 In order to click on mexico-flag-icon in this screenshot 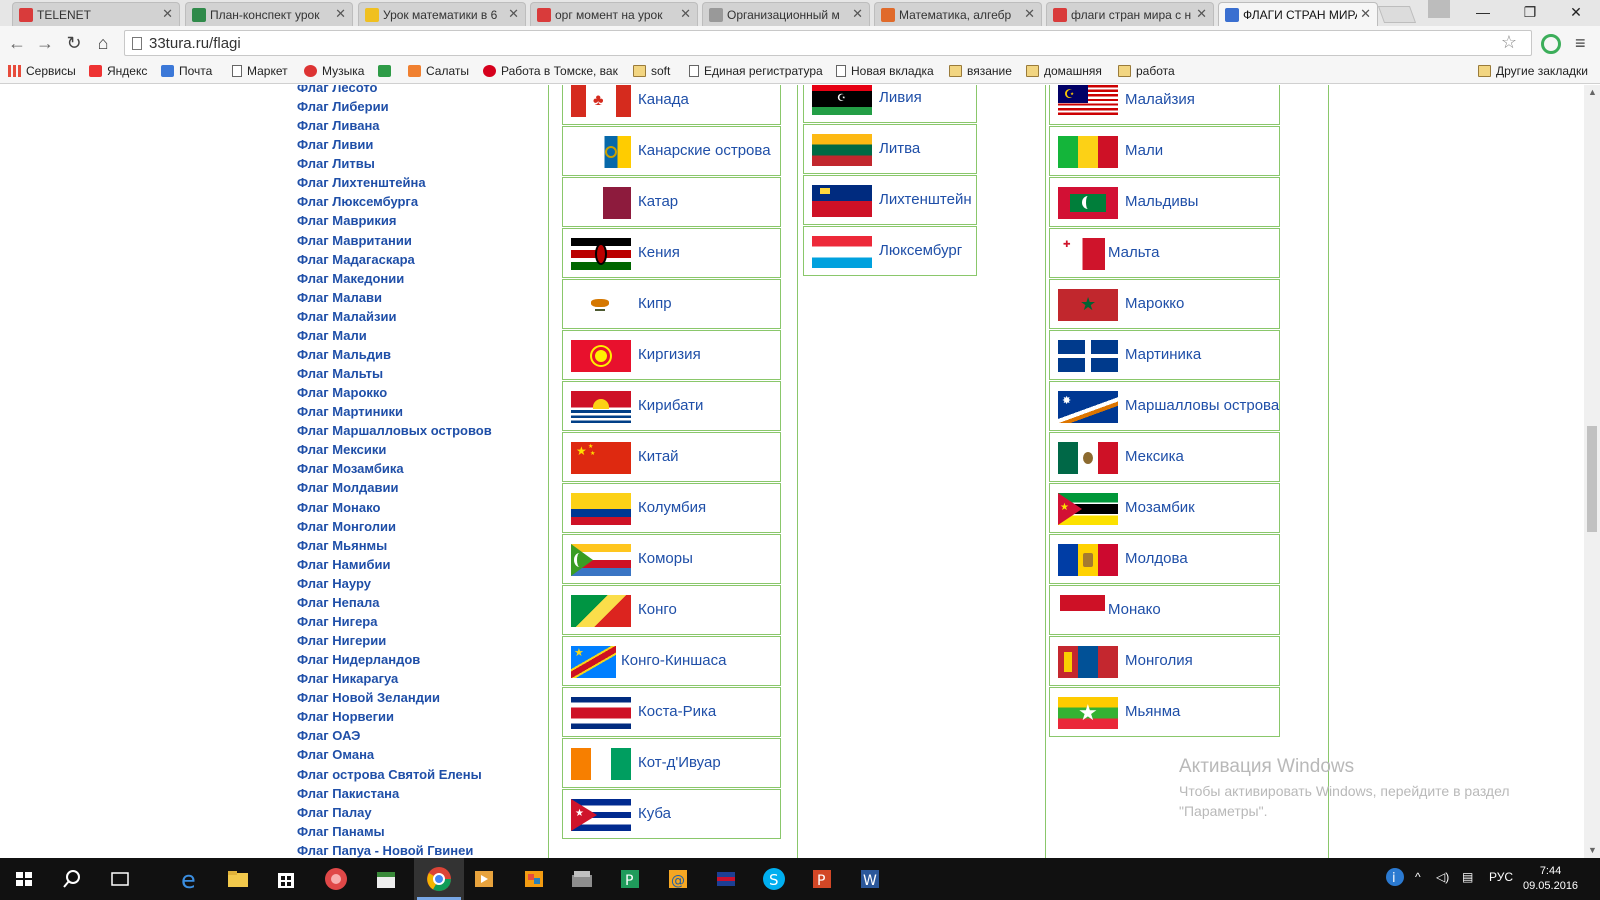, I will do `click(1088, 458)`.